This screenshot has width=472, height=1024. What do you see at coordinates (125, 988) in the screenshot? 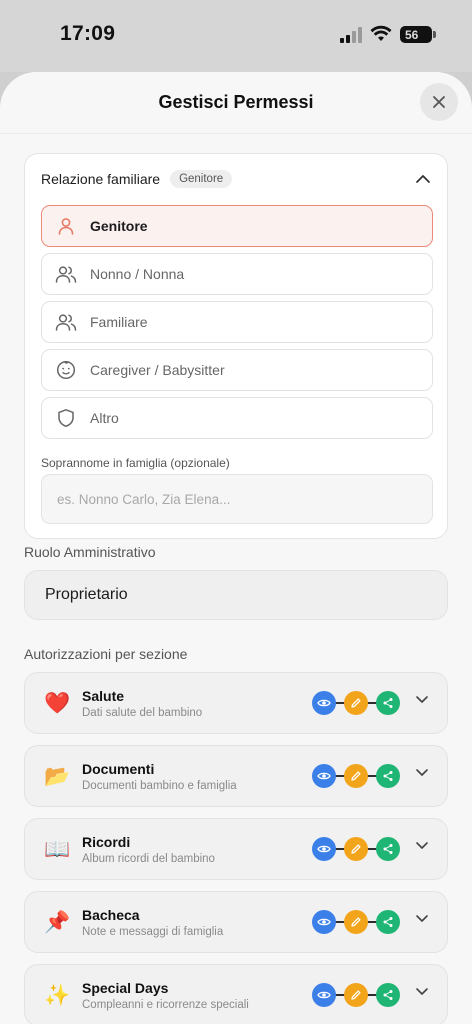
I see `permission-title: Special Days` at bounding box center [125, 988].